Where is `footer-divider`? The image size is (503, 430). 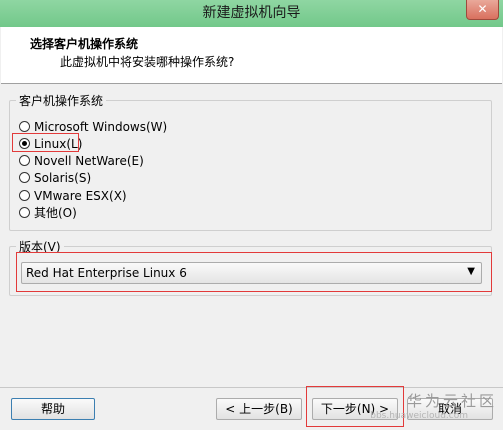
footer-divider is located at coordinates (251, 387).